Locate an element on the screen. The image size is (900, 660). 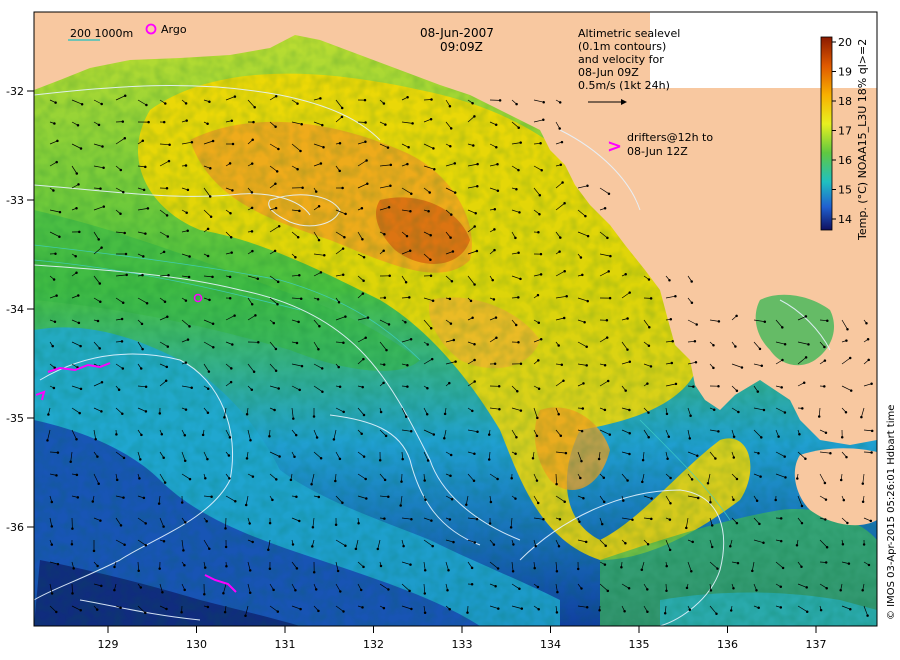
argo-legend-label: Argo is located at coordinates (174, 29).